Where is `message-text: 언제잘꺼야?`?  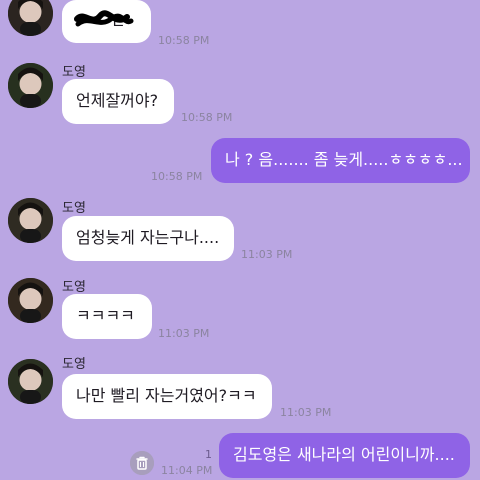 message-text: 언제잘꺼야? is located at coordinates (117, 100).